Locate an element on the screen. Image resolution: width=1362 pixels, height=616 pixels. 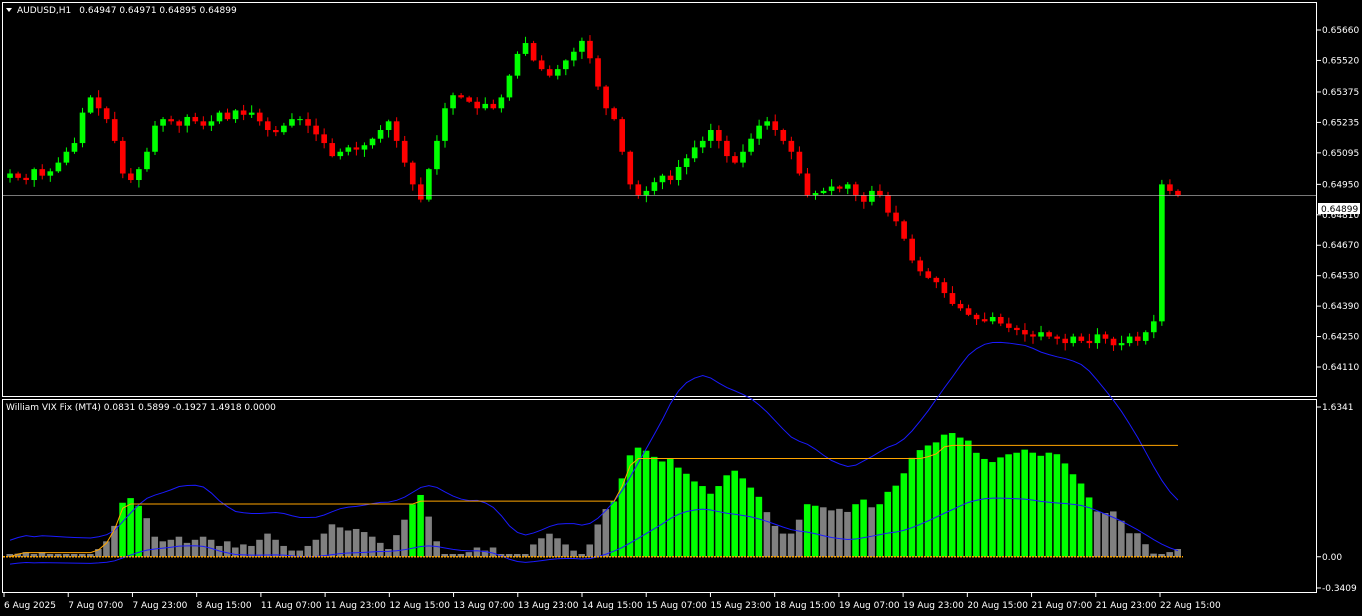
time-axis-label: 15 Aug 23:00 is located at coordinates (740, 606).